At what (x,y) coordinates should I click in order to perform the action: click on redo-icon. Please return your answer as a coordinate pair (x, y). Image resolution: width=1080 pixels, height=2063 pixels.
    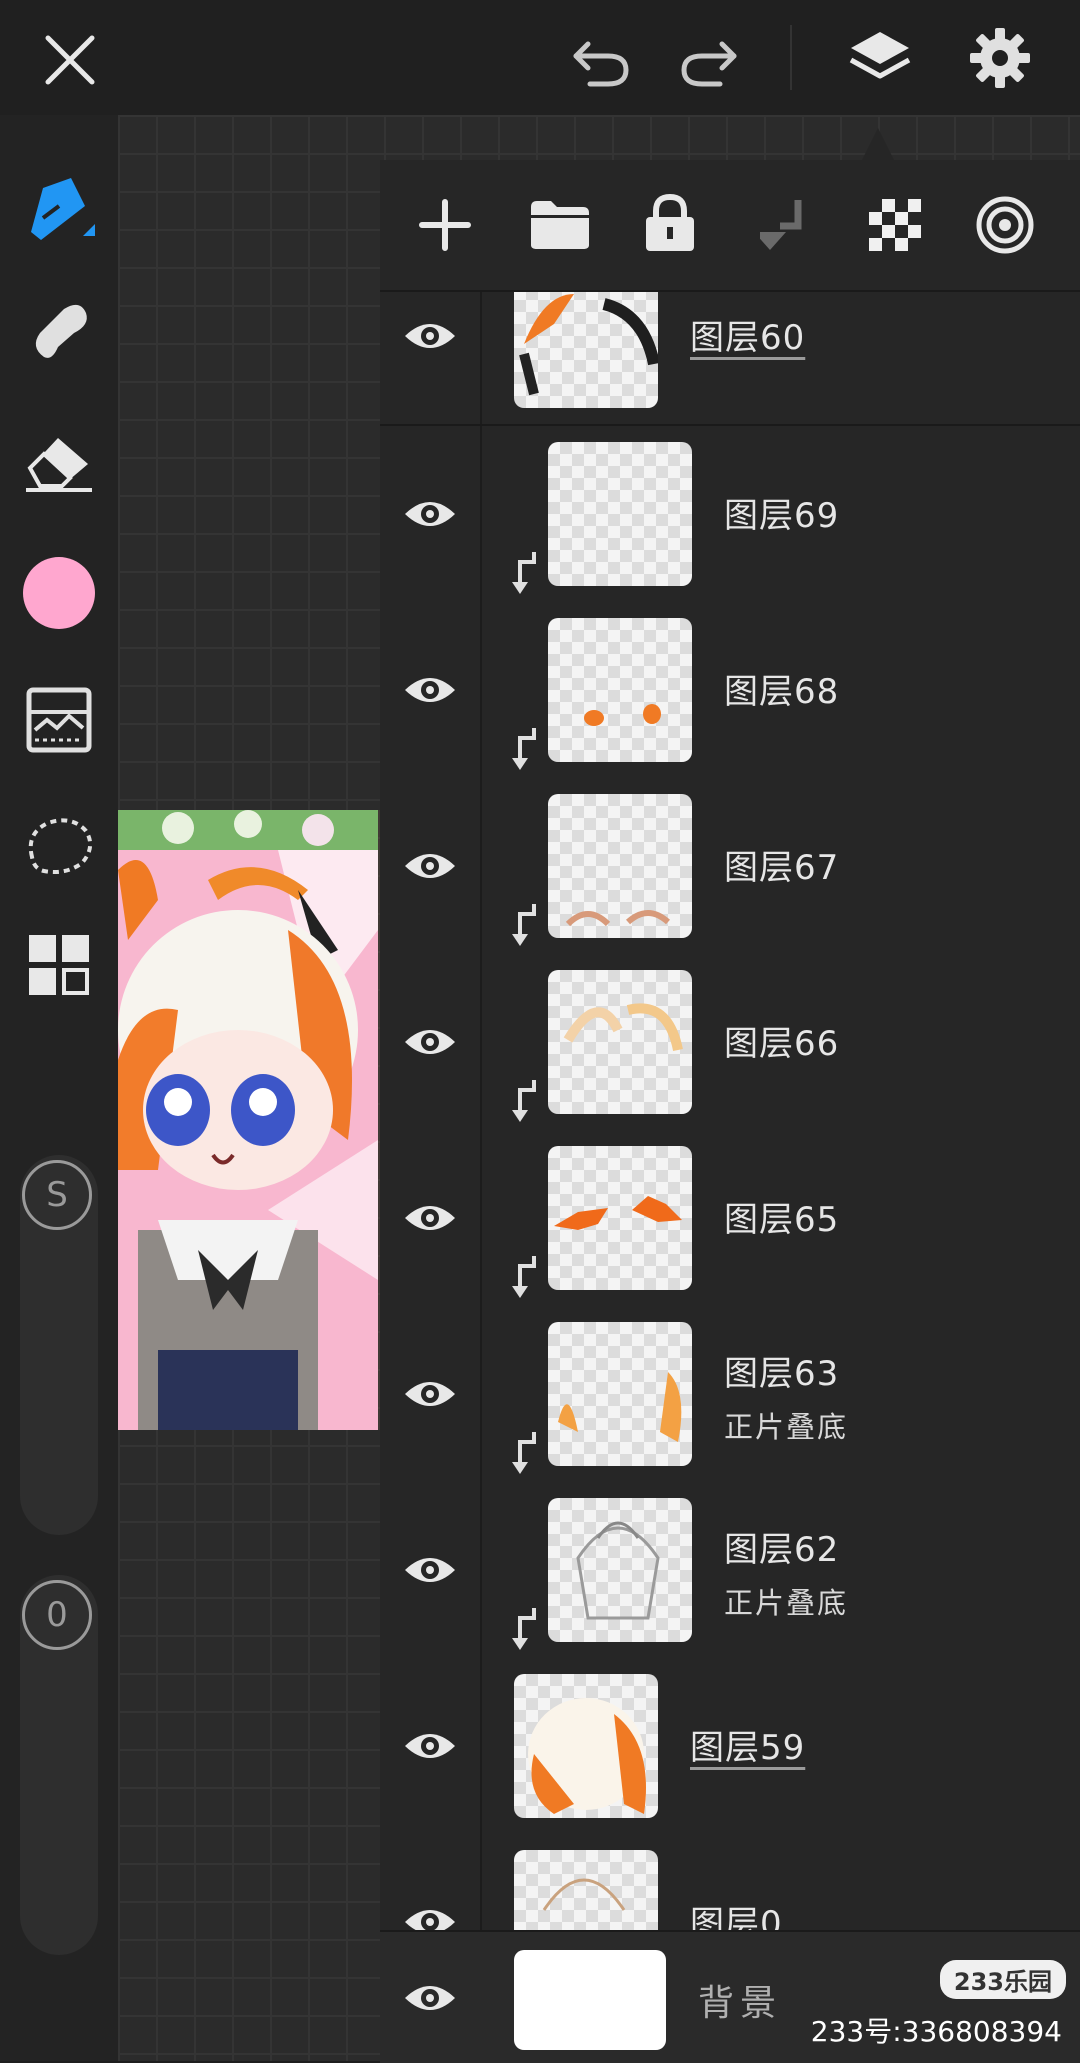
    Looking at the image, I should click on (710, 60).